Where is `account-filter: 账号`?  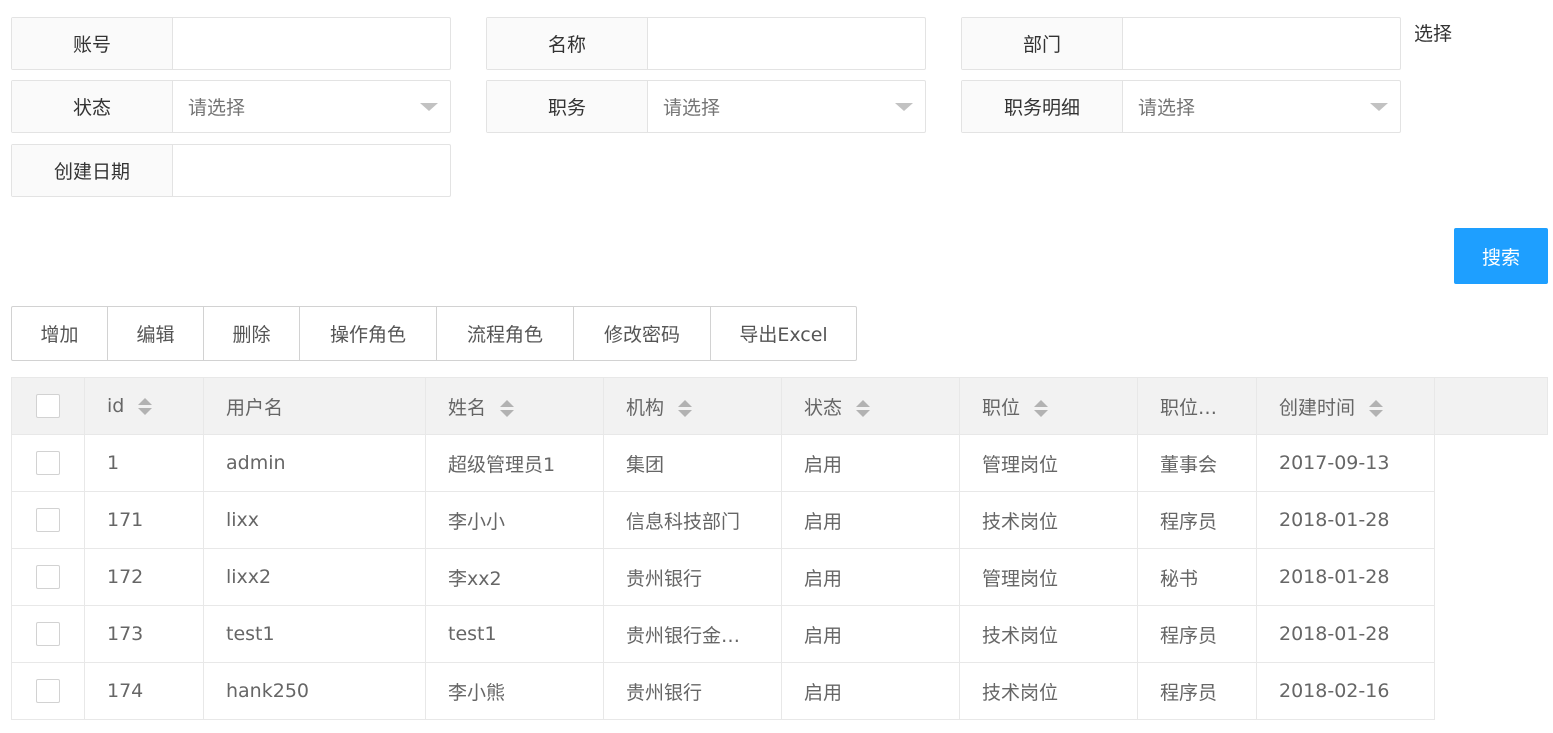
account-filter: 账号 is located at coordinates (231, 43).